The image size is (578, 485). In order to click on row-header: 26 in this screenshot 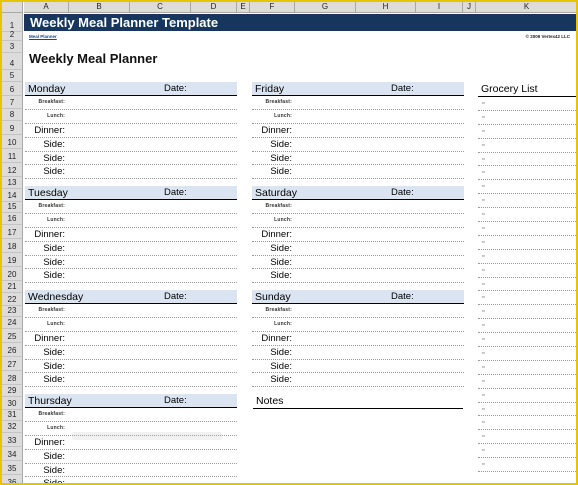, I will do `click(12, 350)`.